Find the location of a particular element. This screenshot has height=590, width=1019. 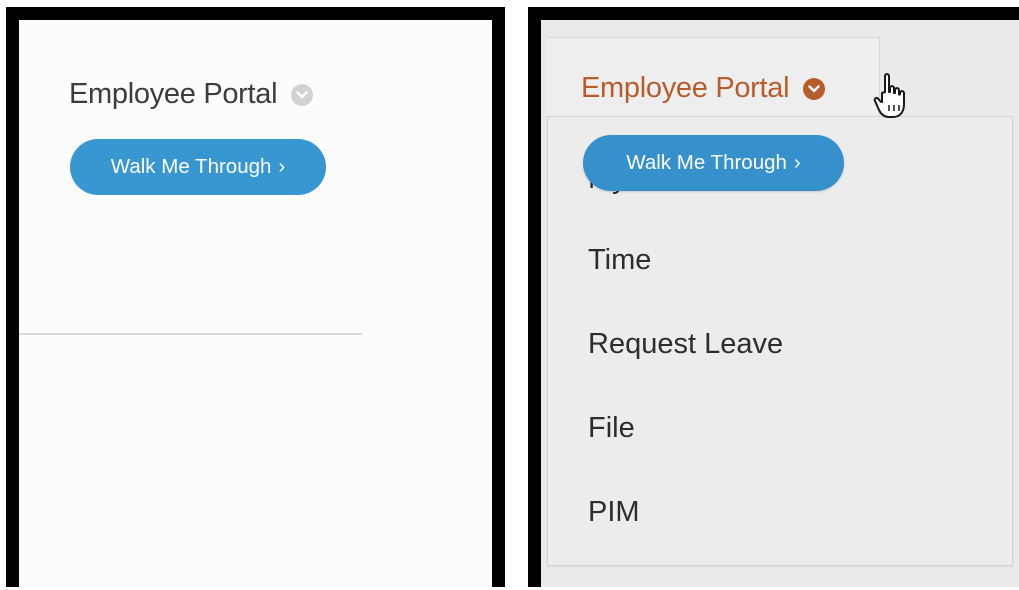

divider is located at coordinates (190, 334).